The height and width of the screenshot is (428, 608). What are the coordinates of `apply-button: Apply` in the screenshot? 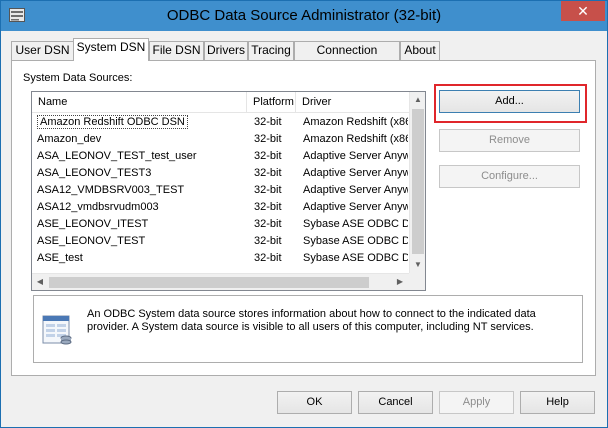 It's located at (476, 402).